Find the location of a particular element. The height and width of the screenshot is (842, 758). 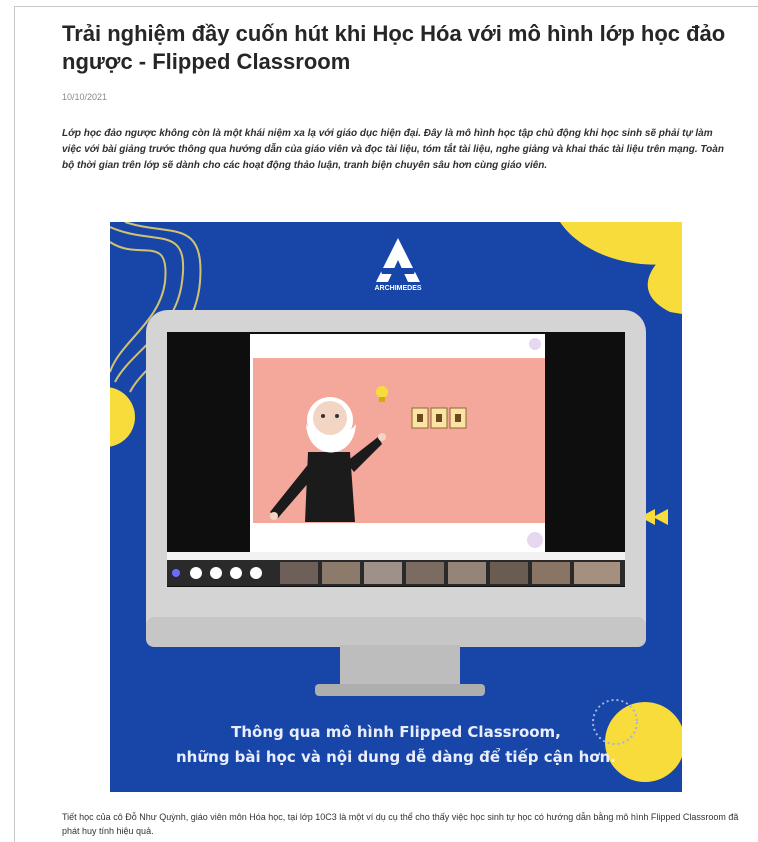

participant-thumbnails is located at coordinates (450, 573).